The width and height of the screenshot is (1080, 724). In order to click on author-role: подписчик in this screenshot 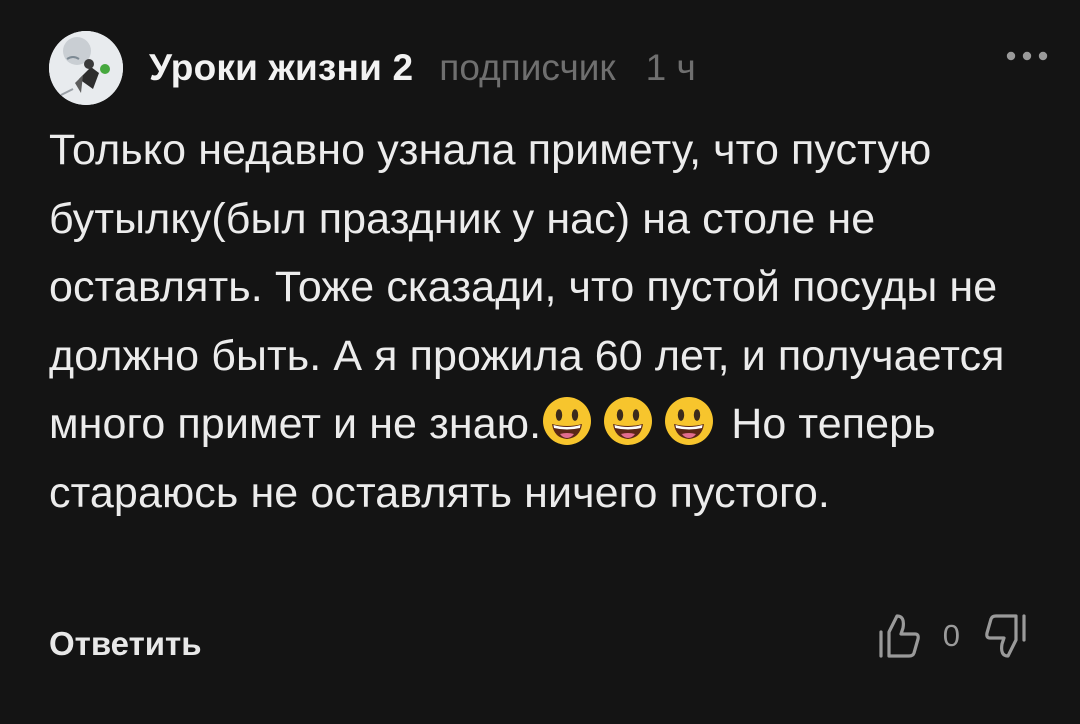, I will do `click(527, 67)`.